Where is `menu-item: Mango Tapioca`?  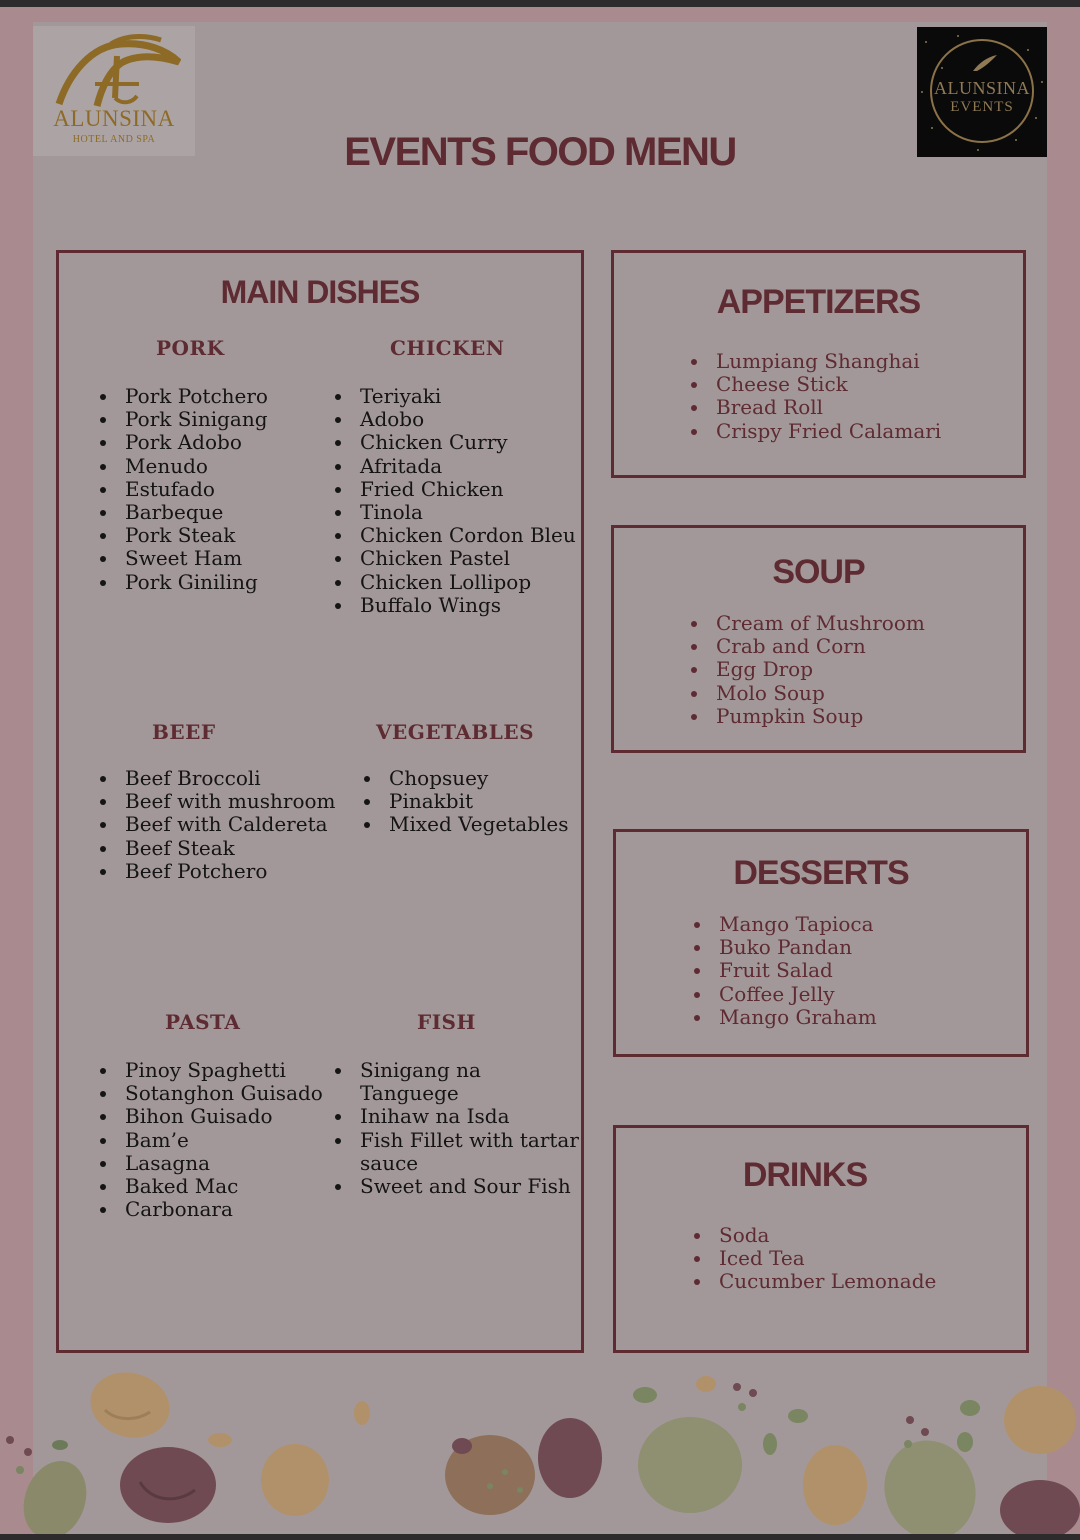 menu-item: Mango Tapioca is located at coordinates (784, 924).